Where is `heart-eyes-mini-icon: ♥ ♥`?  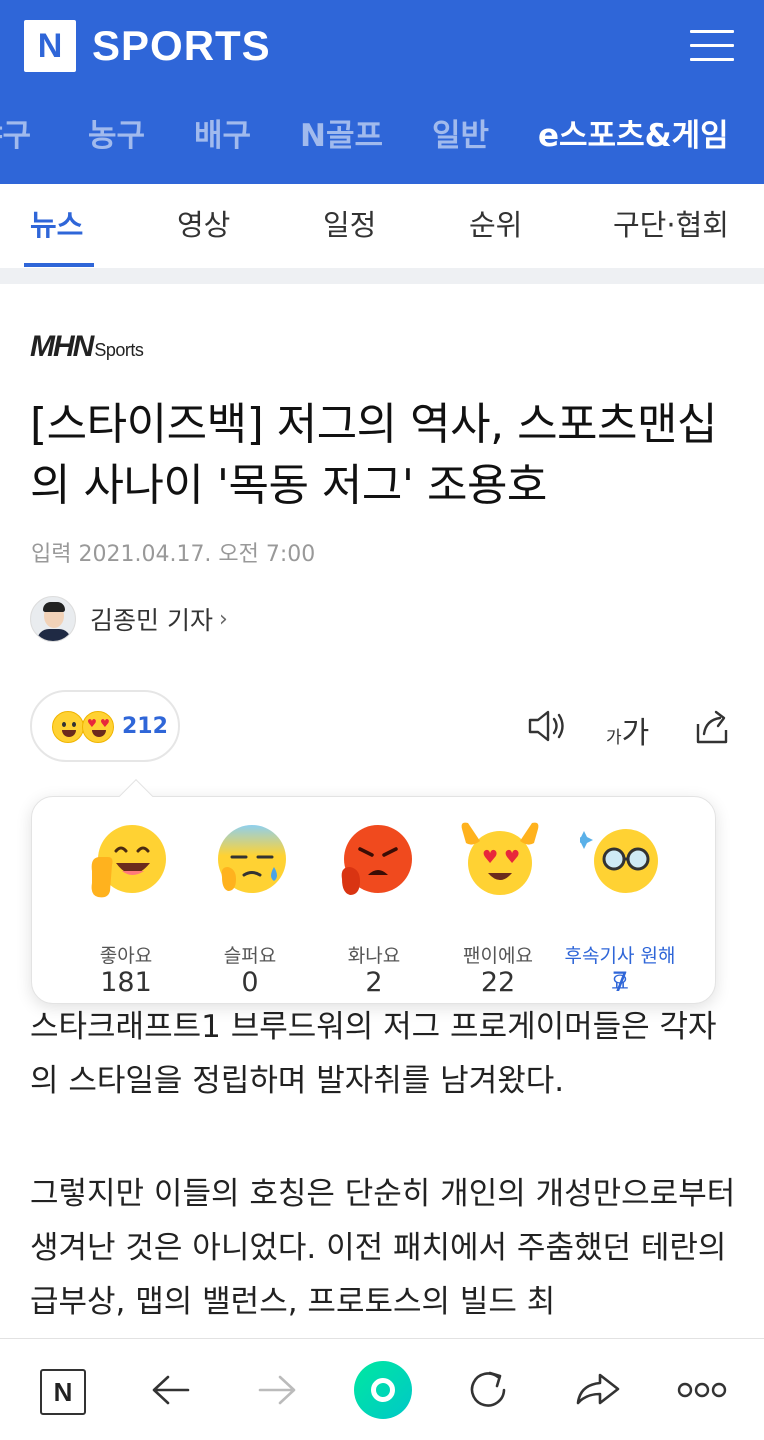
heart-eyes-mini-icon: ♥ ♥ is located at coordinates (98, 727).